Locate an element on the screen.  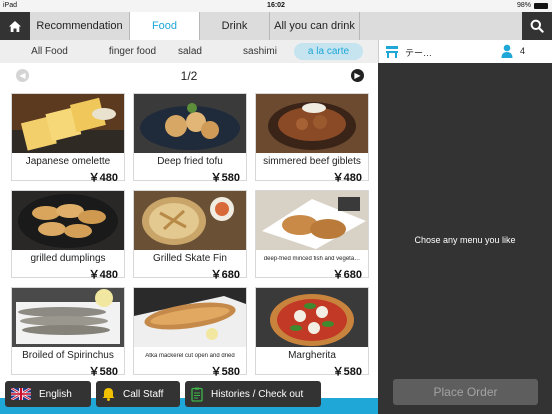
empty-cart-message: Chose any menu you like is located at coordinates (465, 240).